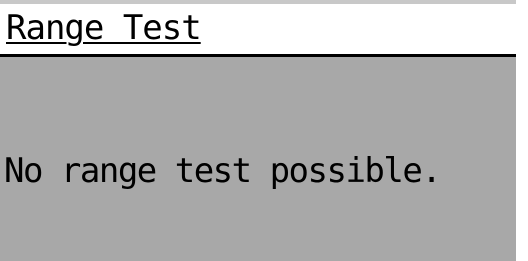 Image resolution: width=528 pixels, height=261 pixels. I want to click on right-edge, so click(522, 130).